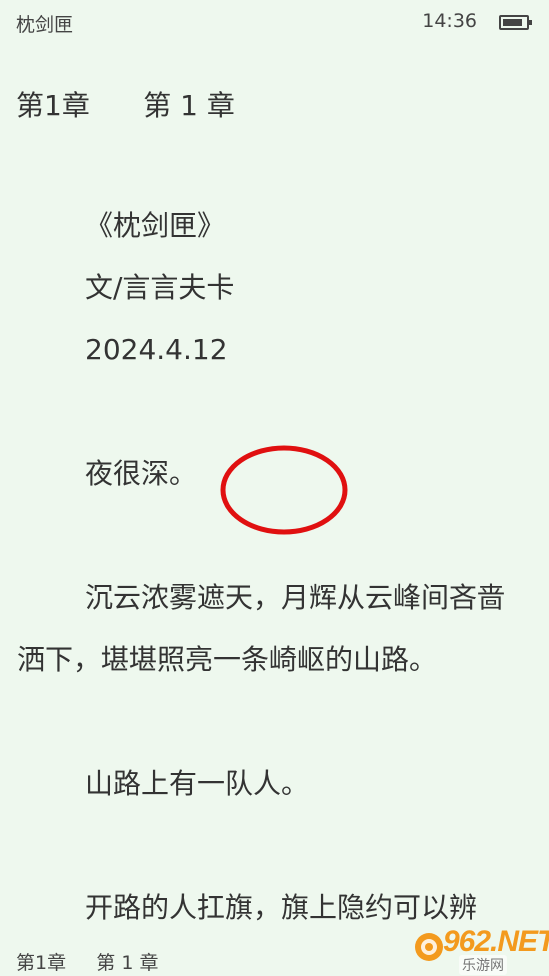 This screenshot has height=976, width=549. I want to click on paragraph: 夜很深。, so click(141, 473).